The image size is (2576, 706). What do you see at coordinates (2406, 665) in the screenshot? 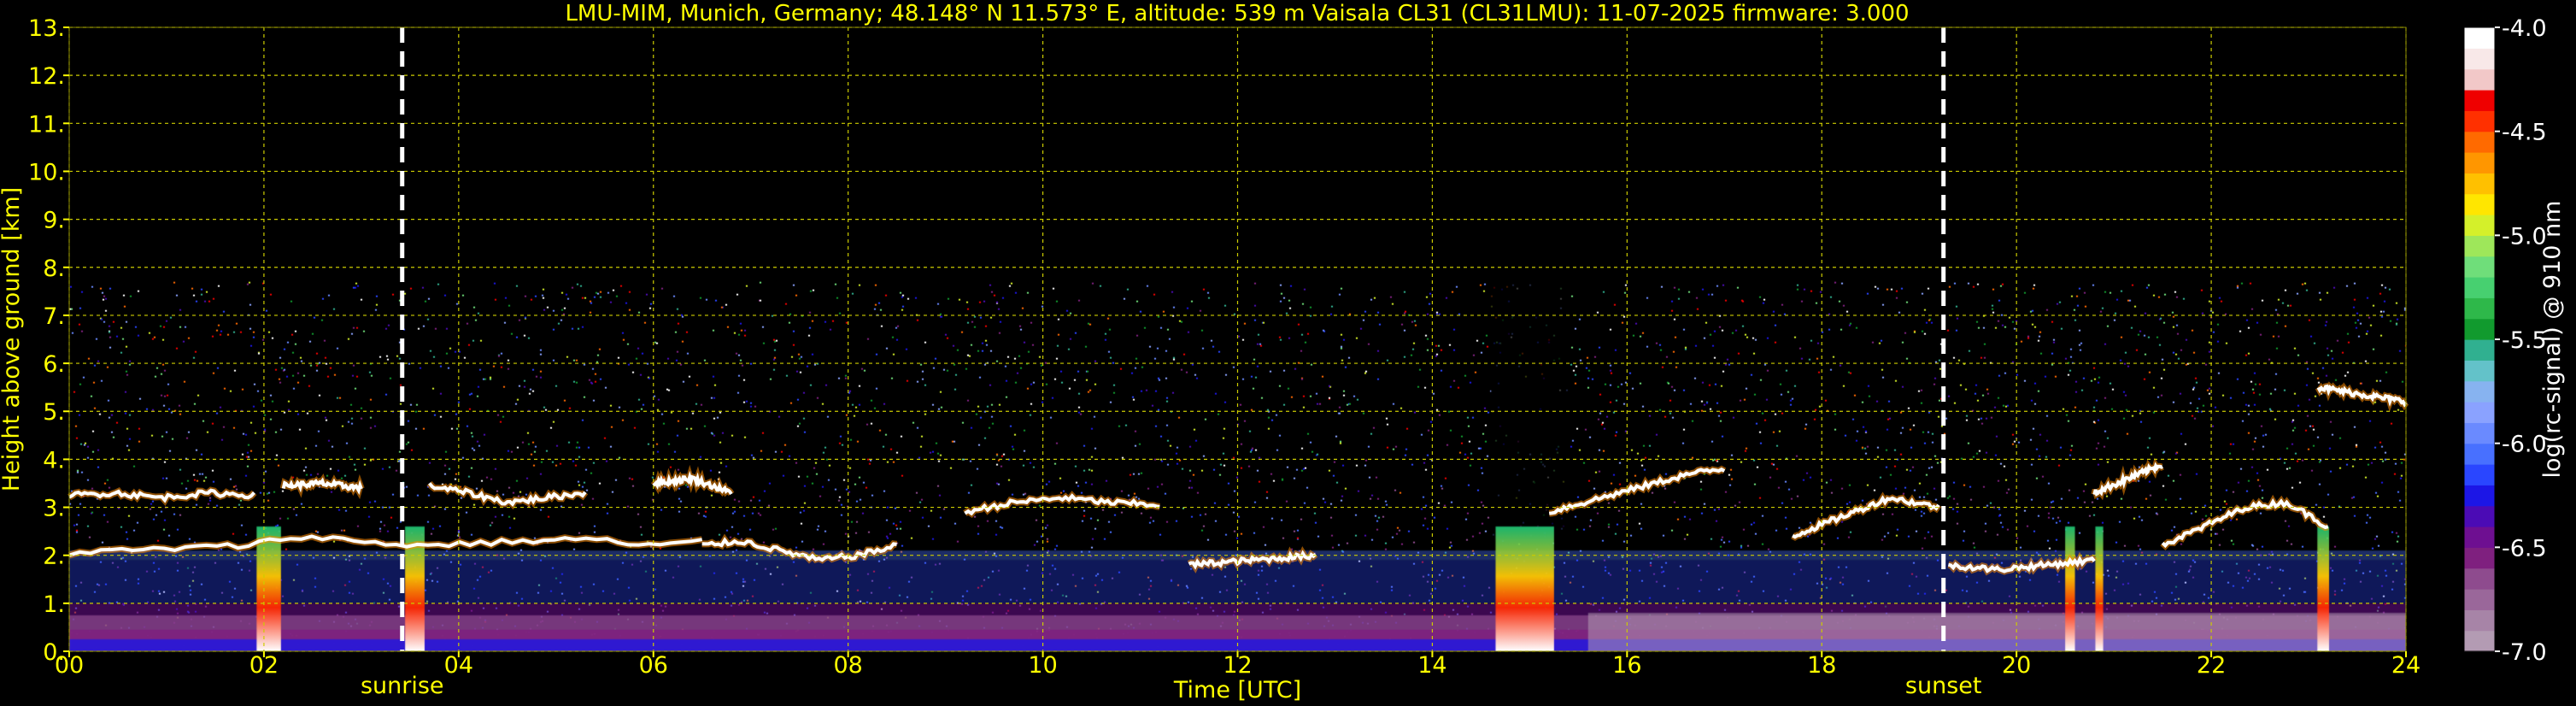
I see `x-tick-label: 24` at bounding box center [2406, 665].